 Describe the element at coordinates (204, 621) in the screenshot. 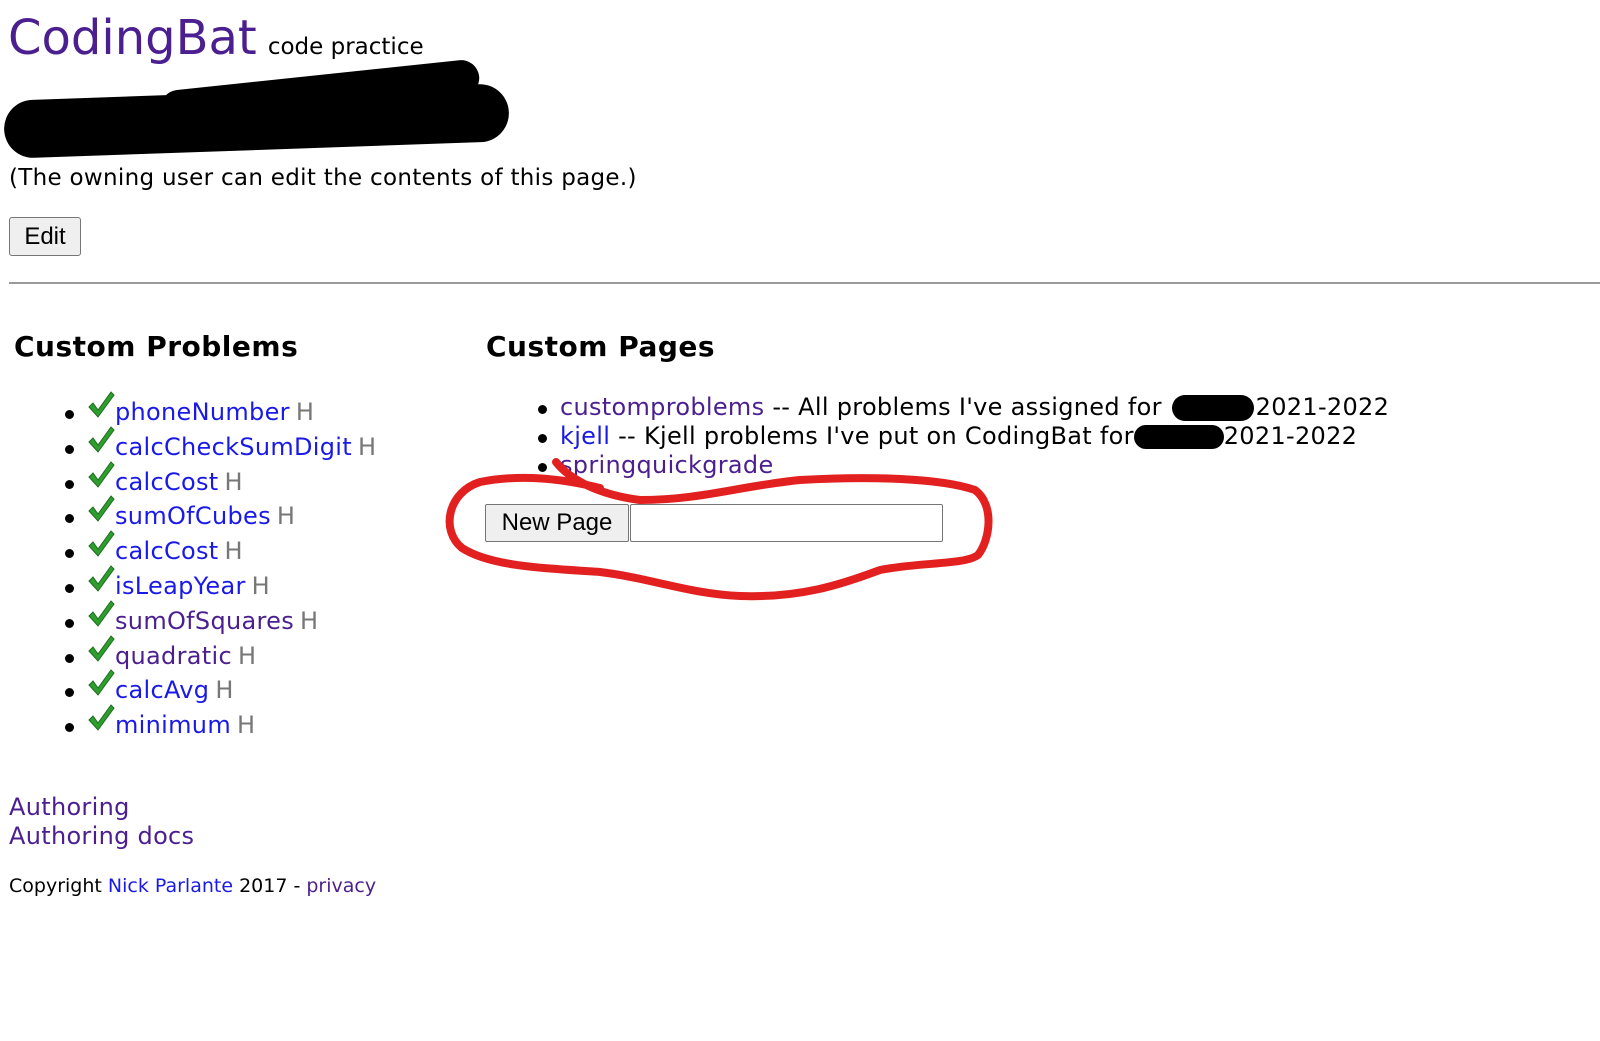

I see `problem-link-sumofsquares: sumOfSquares` at that location.